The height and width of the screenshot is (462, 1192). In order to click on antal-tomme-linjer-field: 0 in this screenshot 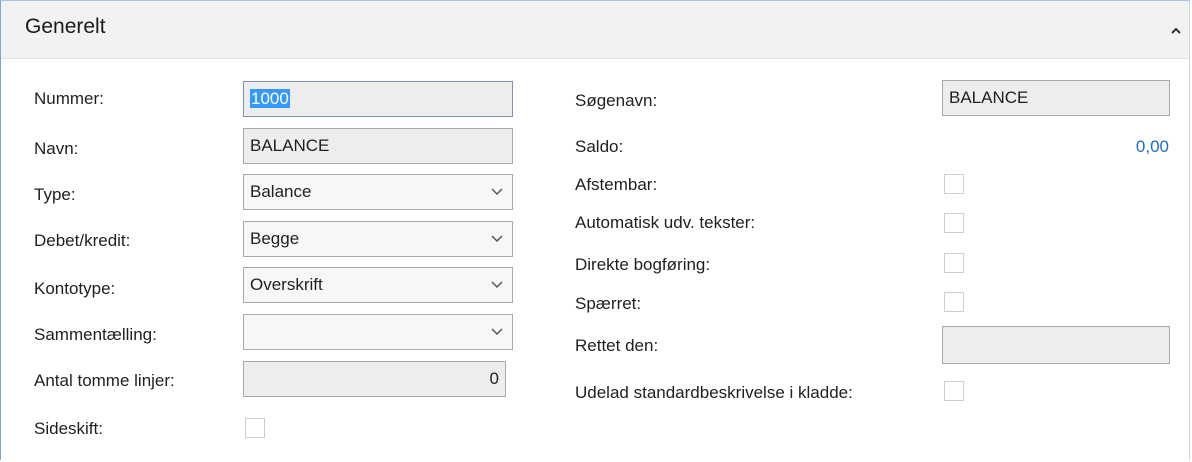, I will do `click(374, 379)`.